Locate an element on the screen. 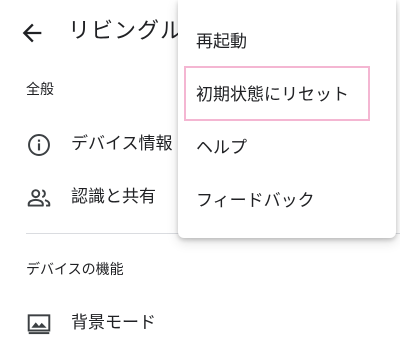  ambient-mode-row: 背景モード is located at coordinates (200, 323).